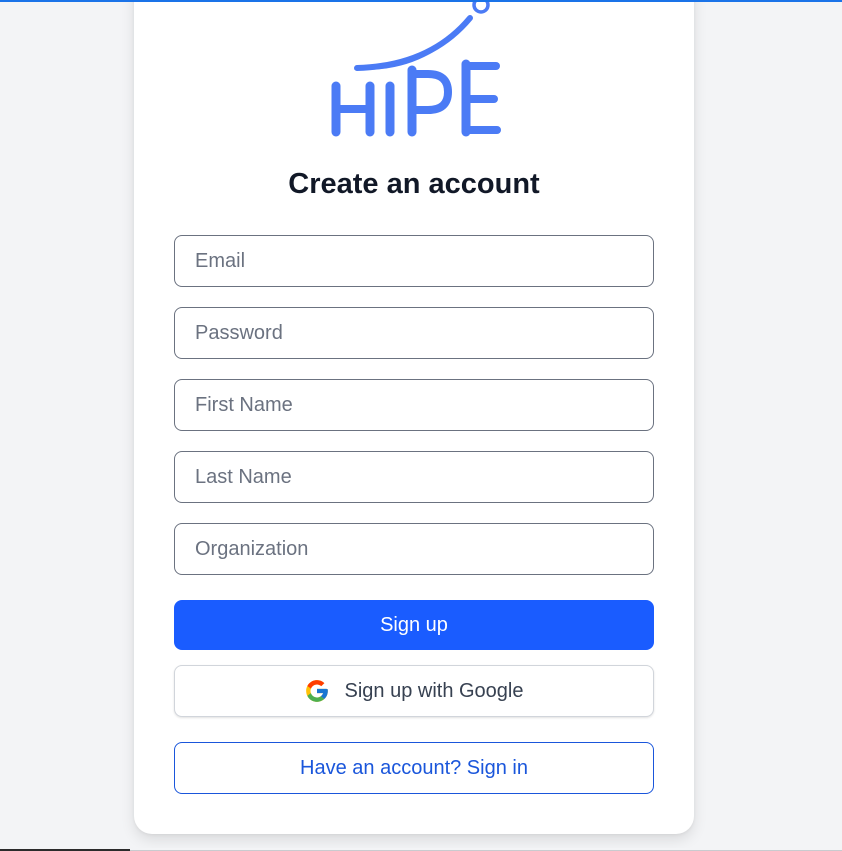  Describe the element at coordinates (414, 184) in the screenshot. I see `page-title: Create an account` at that location.